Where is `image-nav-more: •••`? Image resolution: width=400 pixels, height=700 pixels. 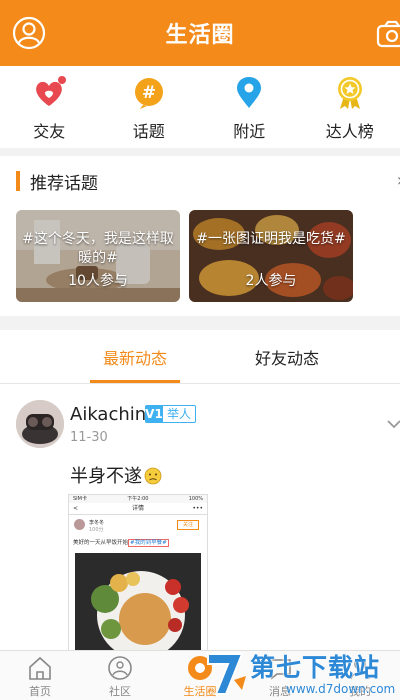 image-nav-more: ••• is located at coordinates (197, 508).